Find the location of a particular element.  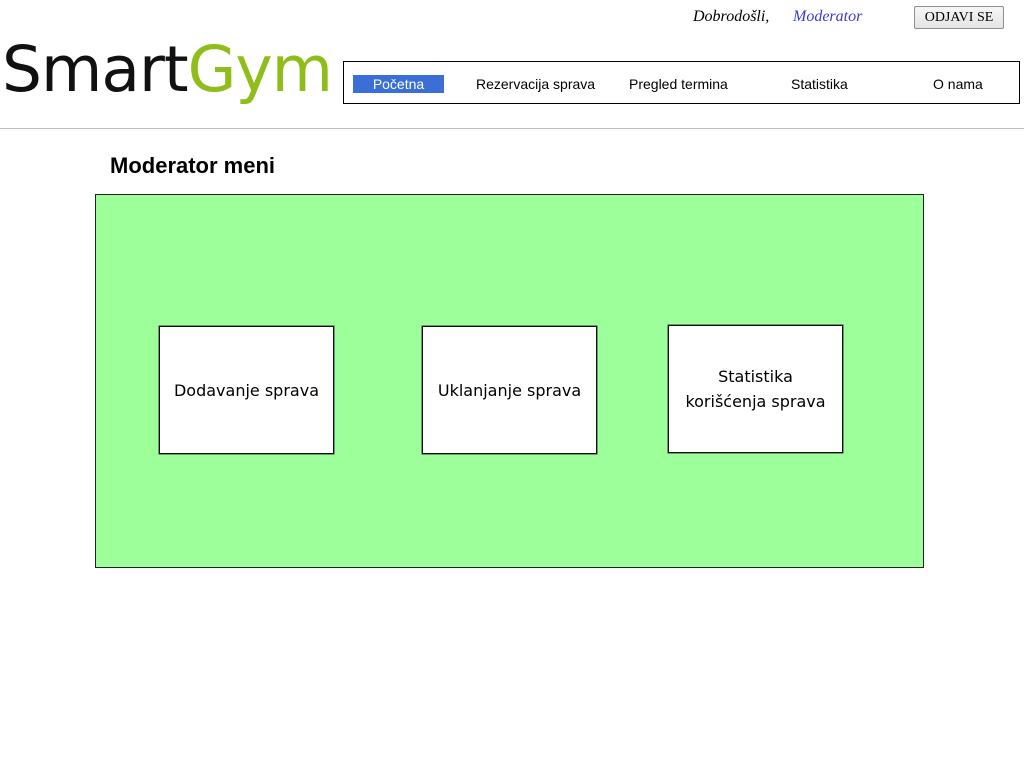

nav-item-o-nama: O nama is located at coordinates (958, 84).